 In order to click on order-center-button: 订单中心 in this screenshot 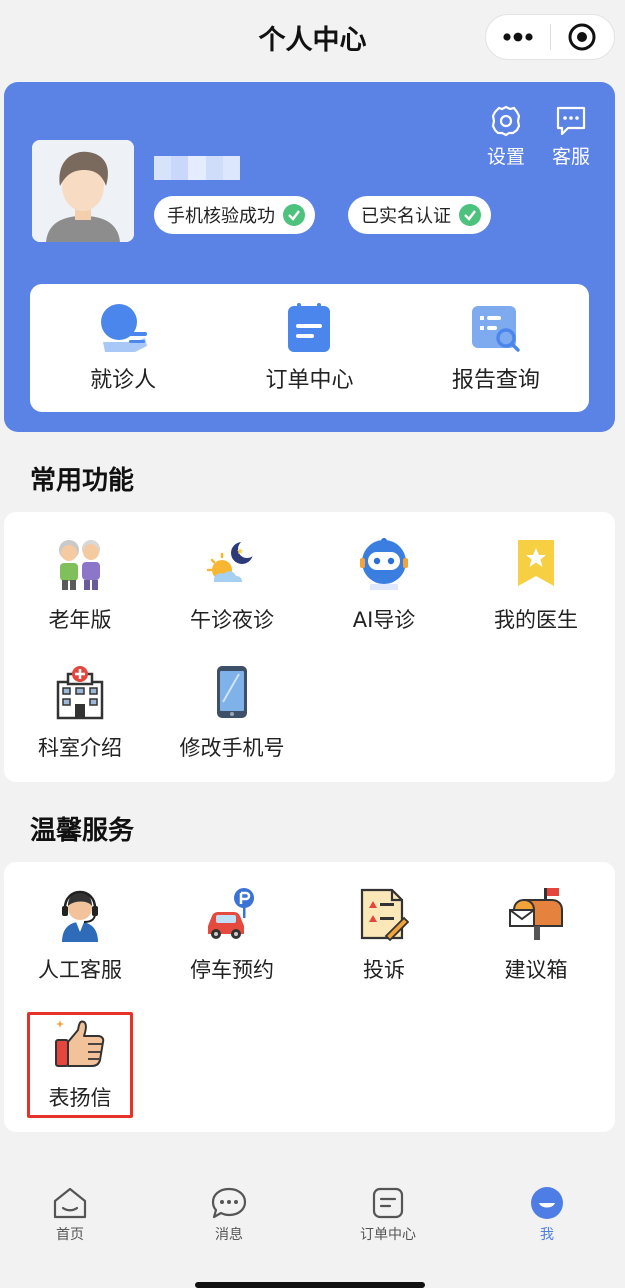, I will do `click(309, 348)`.